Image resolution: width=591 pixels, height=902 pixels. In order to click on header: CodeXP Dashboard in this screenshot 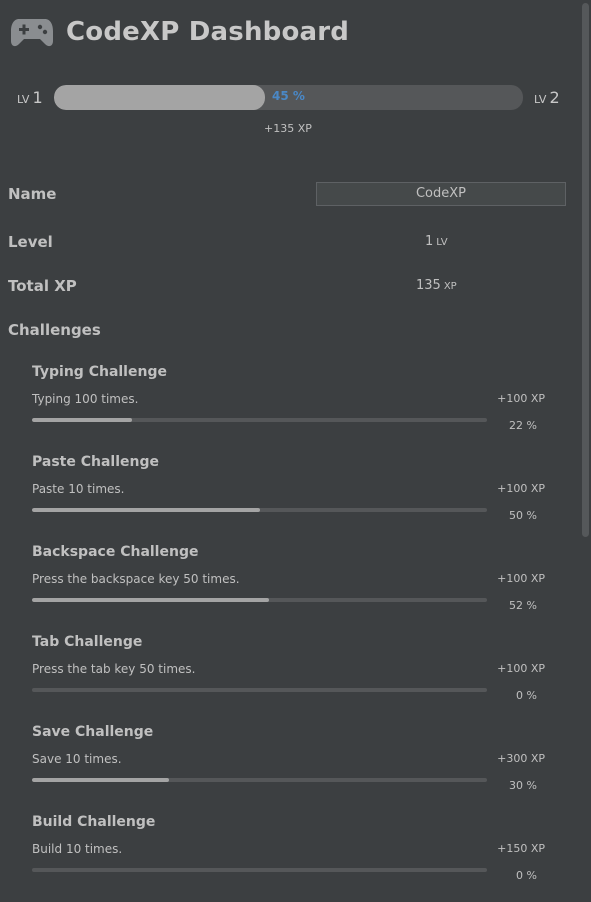, I will do `click(179, 32)`.